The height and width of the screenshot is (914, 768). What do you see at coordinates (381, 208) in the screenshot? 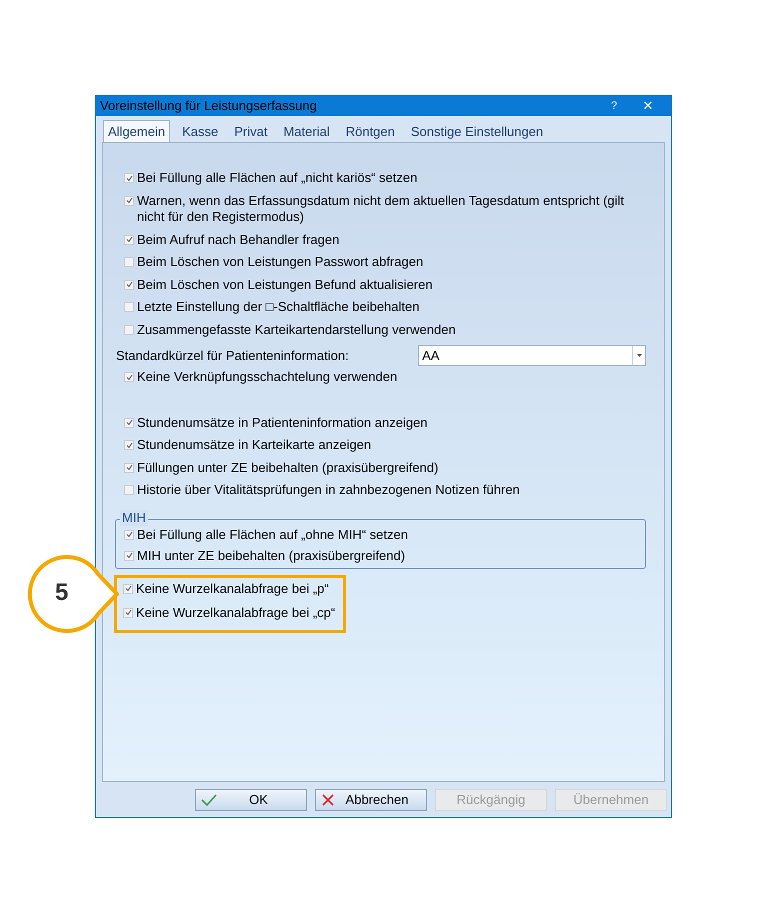
I see `checkbox-label: Warnen, wenn das Erfassungsdatum nicht dem aktuellen Tagesdatum entspricht (gilt nicht für den Registermodus)` at bounding box center [381, 208].